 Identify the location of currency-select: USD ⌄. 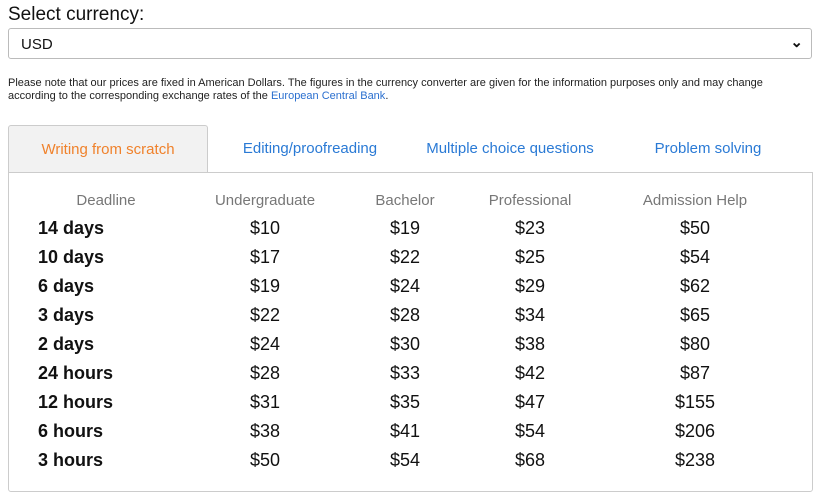
(410, 43).